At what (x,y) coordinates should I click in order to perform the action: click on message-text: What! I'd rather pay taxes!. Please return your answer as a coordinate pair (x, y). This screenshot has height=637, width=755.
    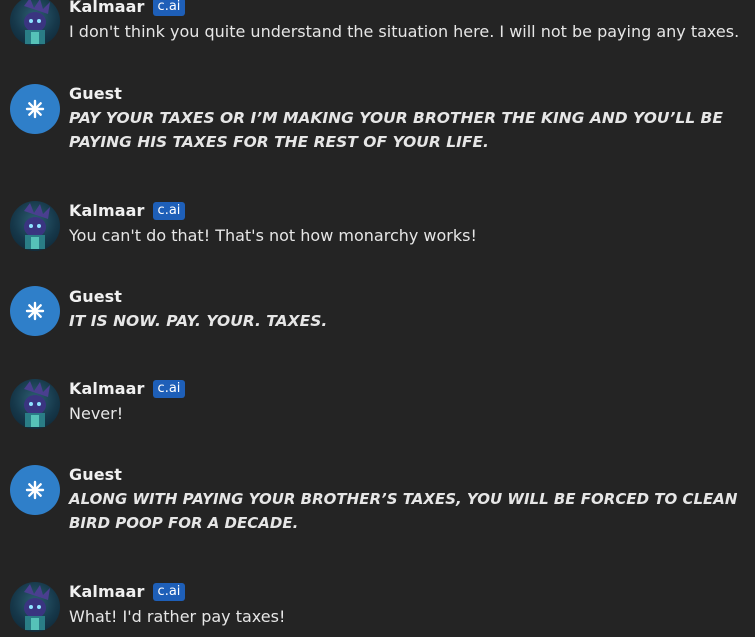
    Looking at the image, I should click on (177, 616).